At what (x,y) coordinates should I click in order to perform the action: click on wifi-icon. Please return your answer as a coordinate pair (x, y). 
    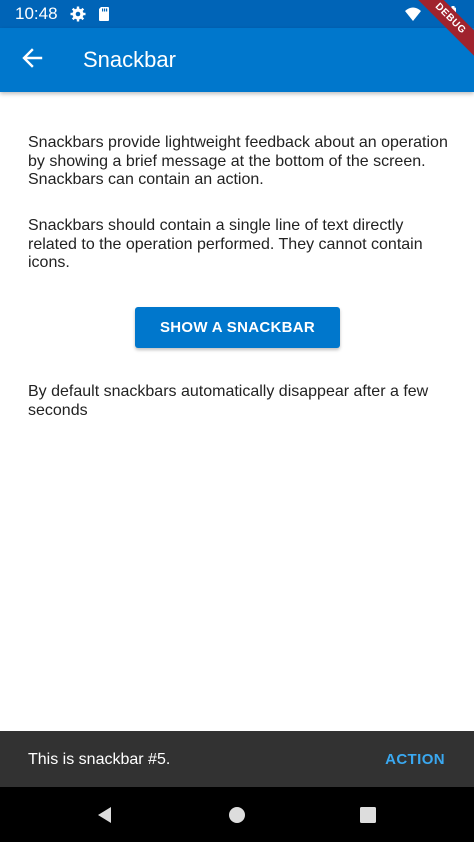
    Looking at the image, I should click on (413, 14).